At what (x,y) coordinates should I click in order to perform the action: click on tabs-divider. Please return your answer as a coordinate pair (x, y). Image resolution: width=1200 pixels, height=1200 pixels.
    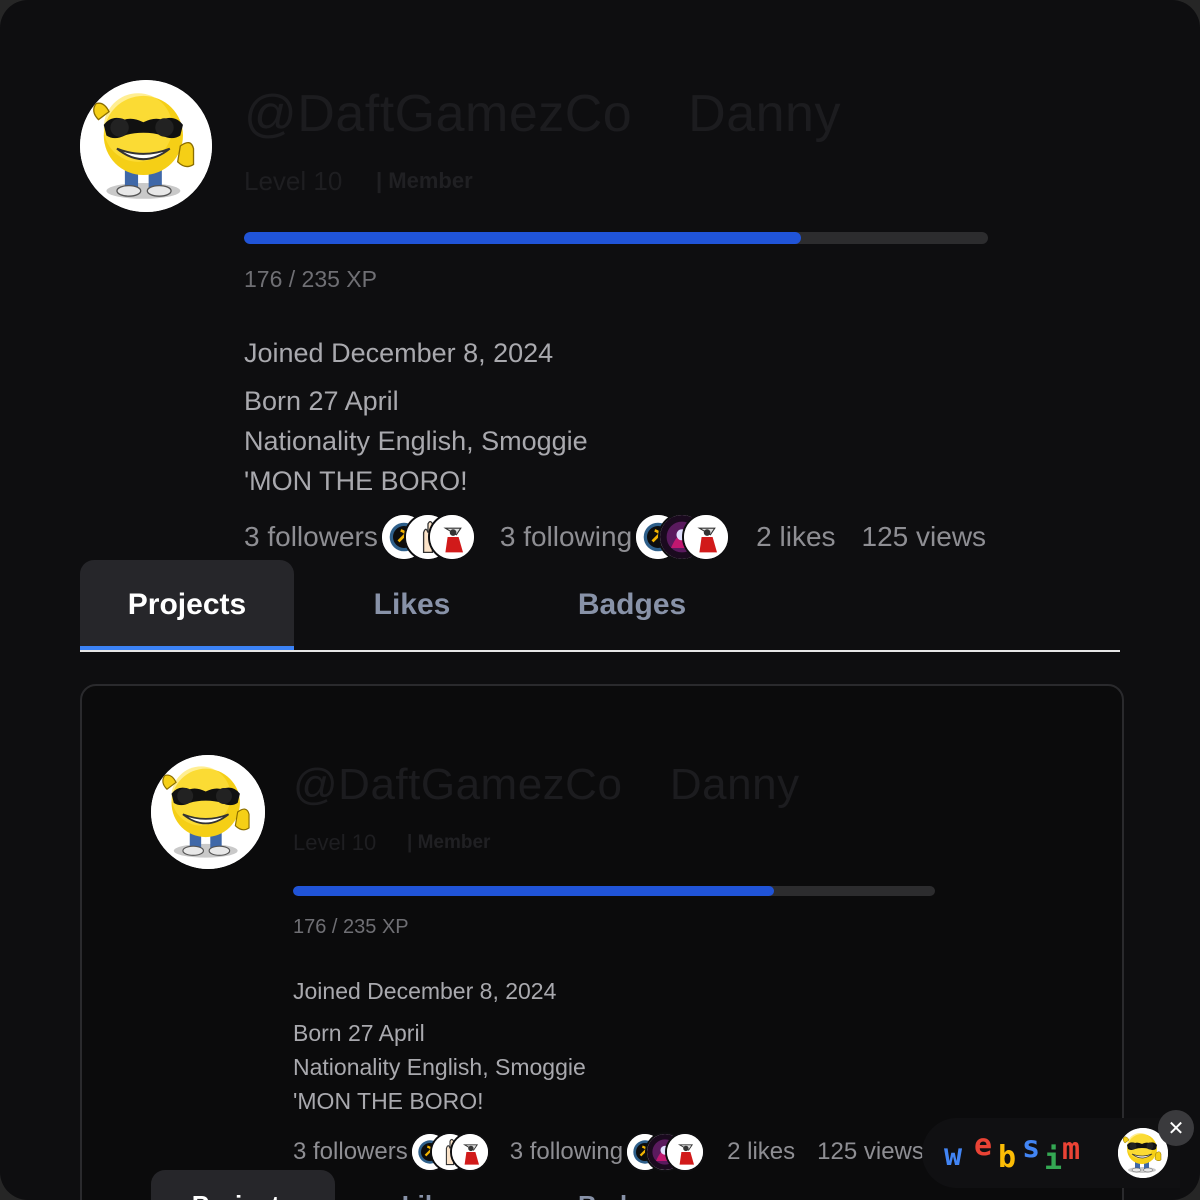
    Looking at the image, I should click on (600, 651).